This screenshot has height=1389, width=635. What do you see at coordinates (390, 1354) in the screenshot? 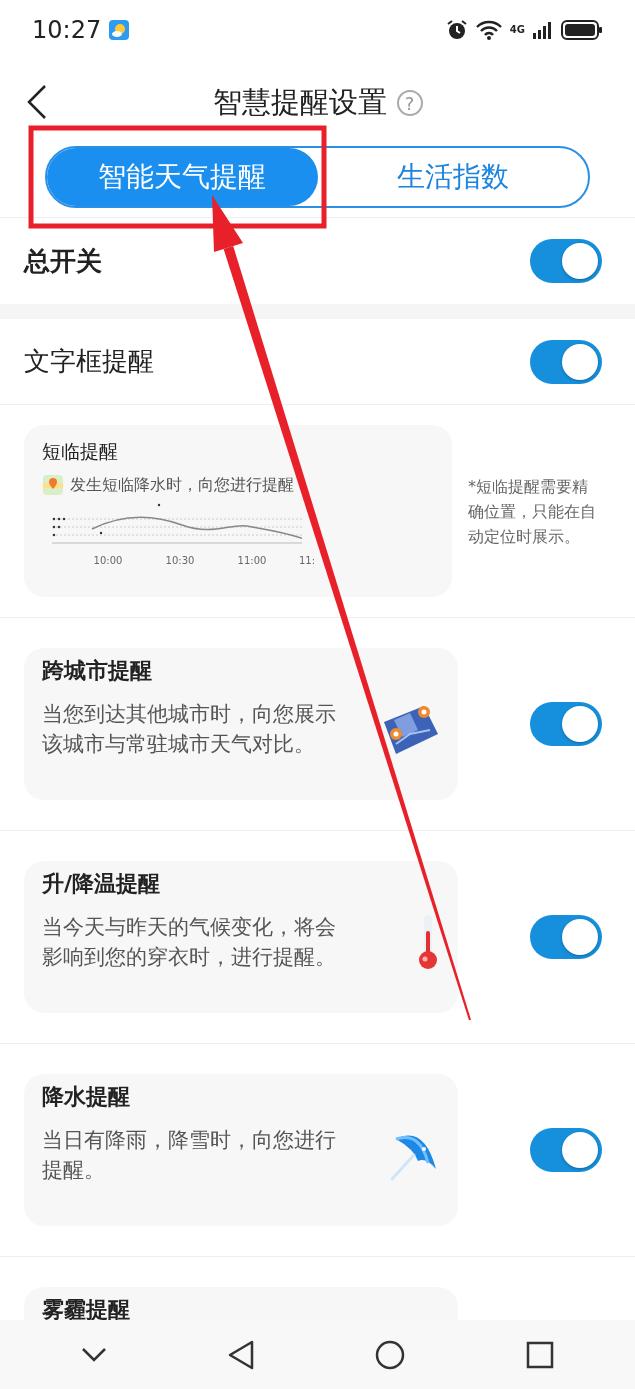
I see `home-circle-icon` at bounding box center [390, 1354].